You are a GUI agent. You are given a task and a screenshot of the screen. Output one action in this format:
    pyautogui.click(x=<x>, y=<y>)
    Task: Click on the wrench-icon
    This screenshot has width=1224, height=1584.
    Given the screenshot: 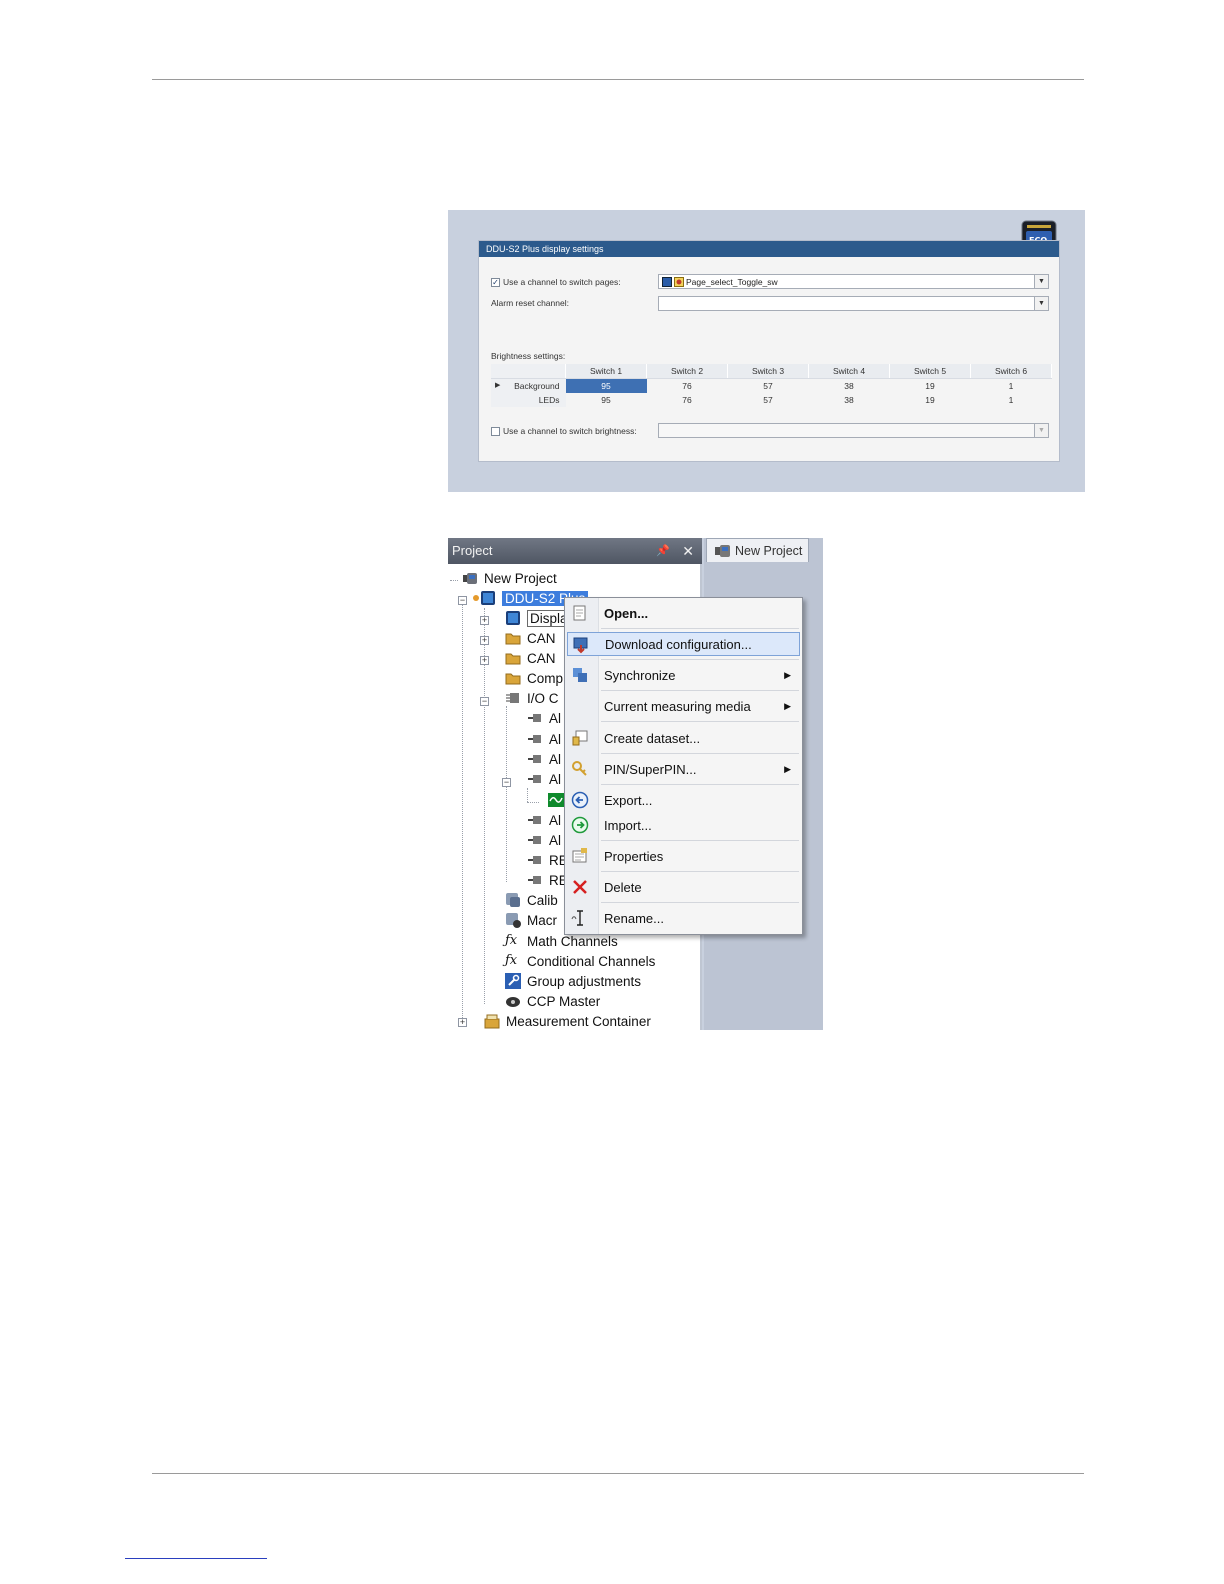 What is the action you would take?
    pyautogui.click(x=513, y=981)
    